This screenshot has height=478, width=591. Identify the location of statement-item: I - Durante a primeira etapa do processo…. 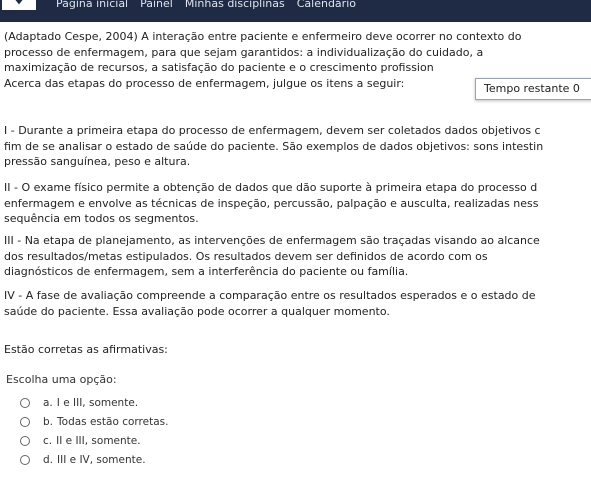
(297, 146).